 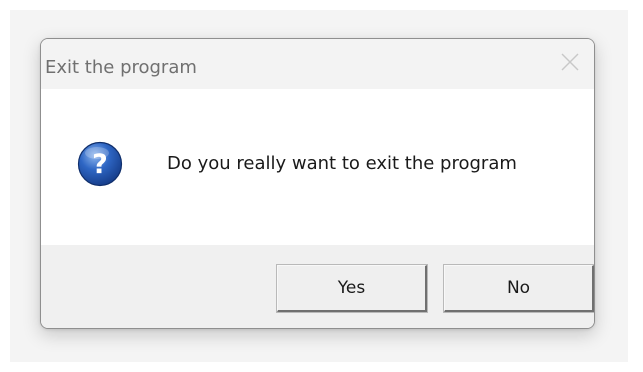 What do you see at coordinates (518, 288) in the screenshot?
I see `no-button: No` at bounding box center [518, 288].